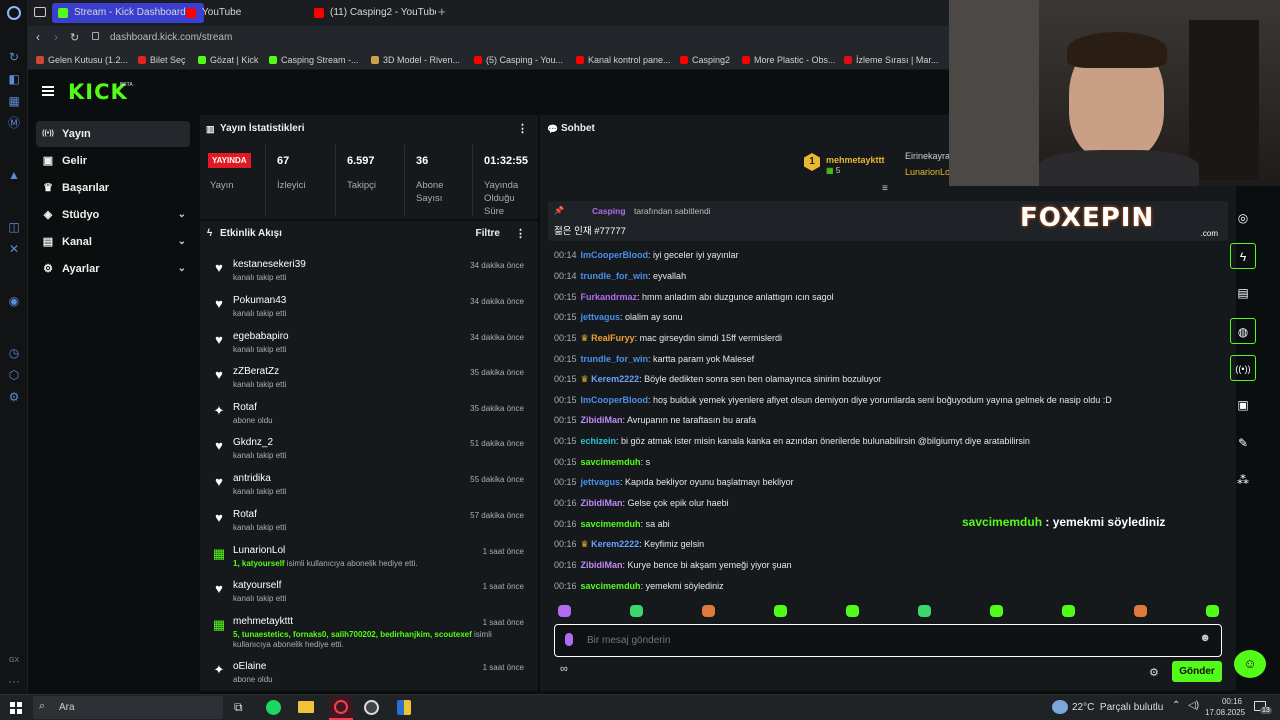  I want to click on chat-tool-icon: ◍, so click(1243, 331).